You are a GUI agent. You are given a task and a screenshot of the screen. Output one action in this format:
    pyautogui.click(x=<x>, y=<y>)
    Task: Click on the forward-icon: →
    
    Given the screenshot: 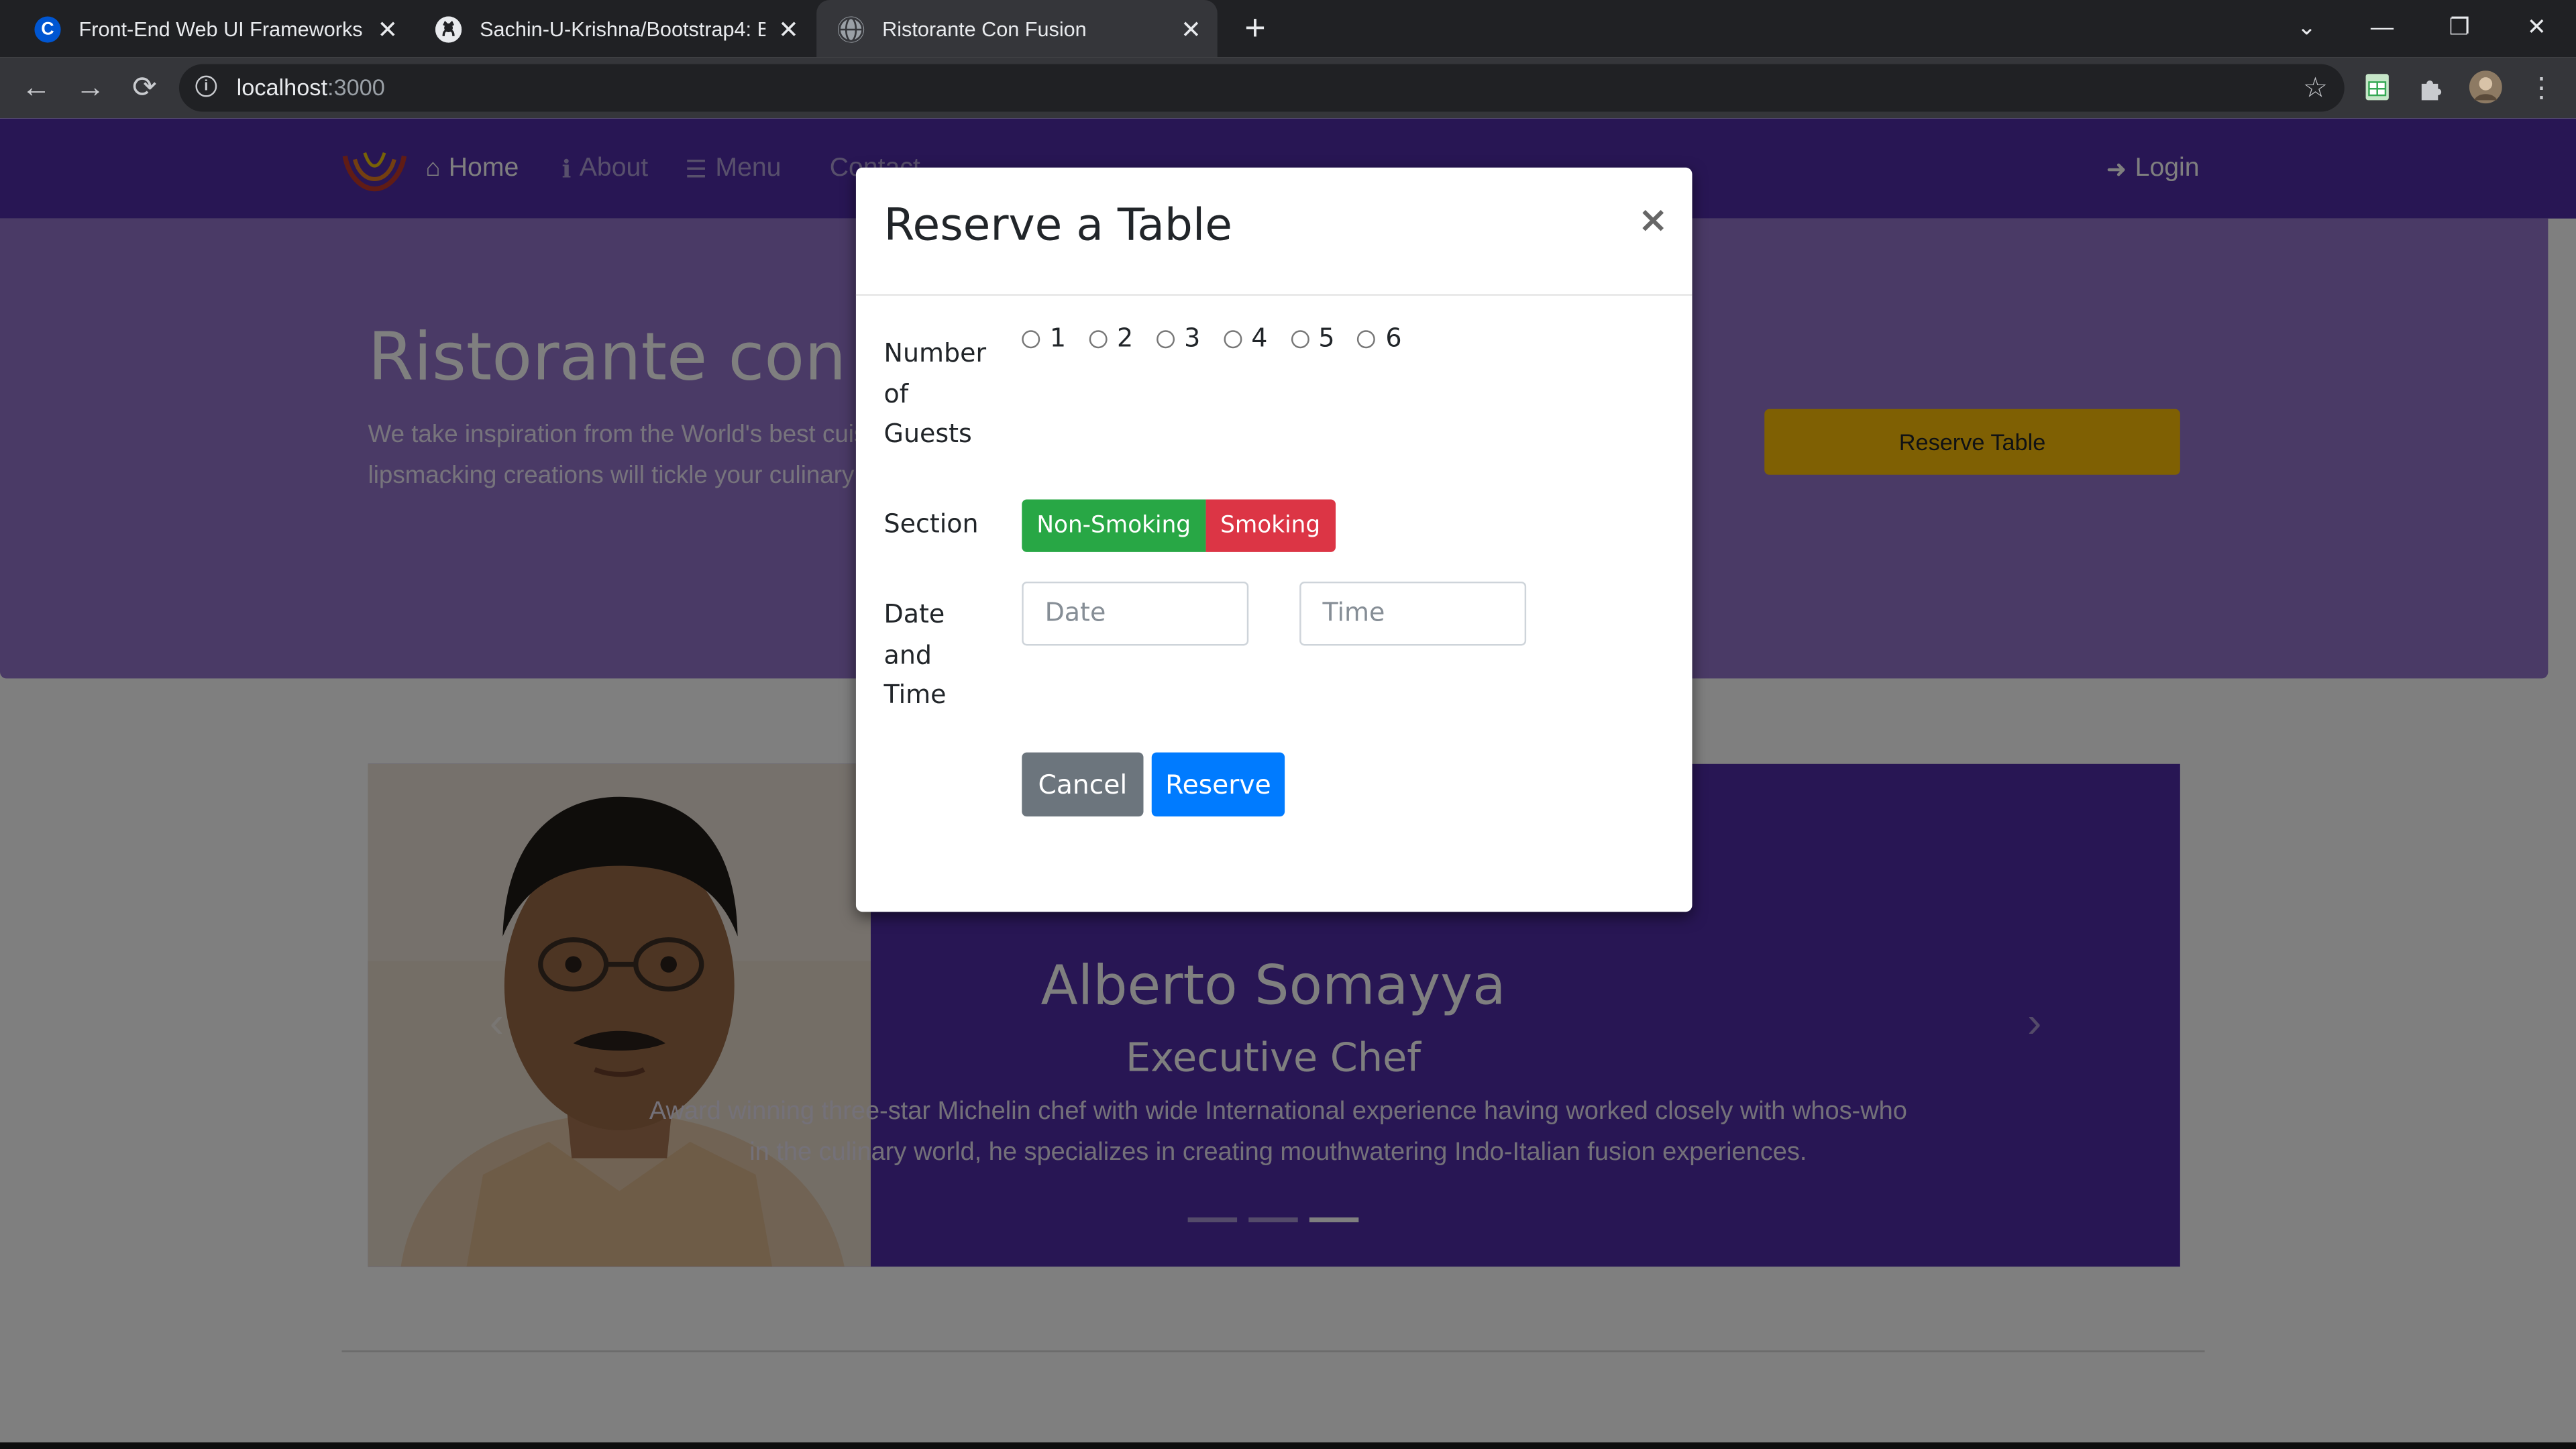 What is the action you would take?
    pyautogui.click(x=90, y=88)
    